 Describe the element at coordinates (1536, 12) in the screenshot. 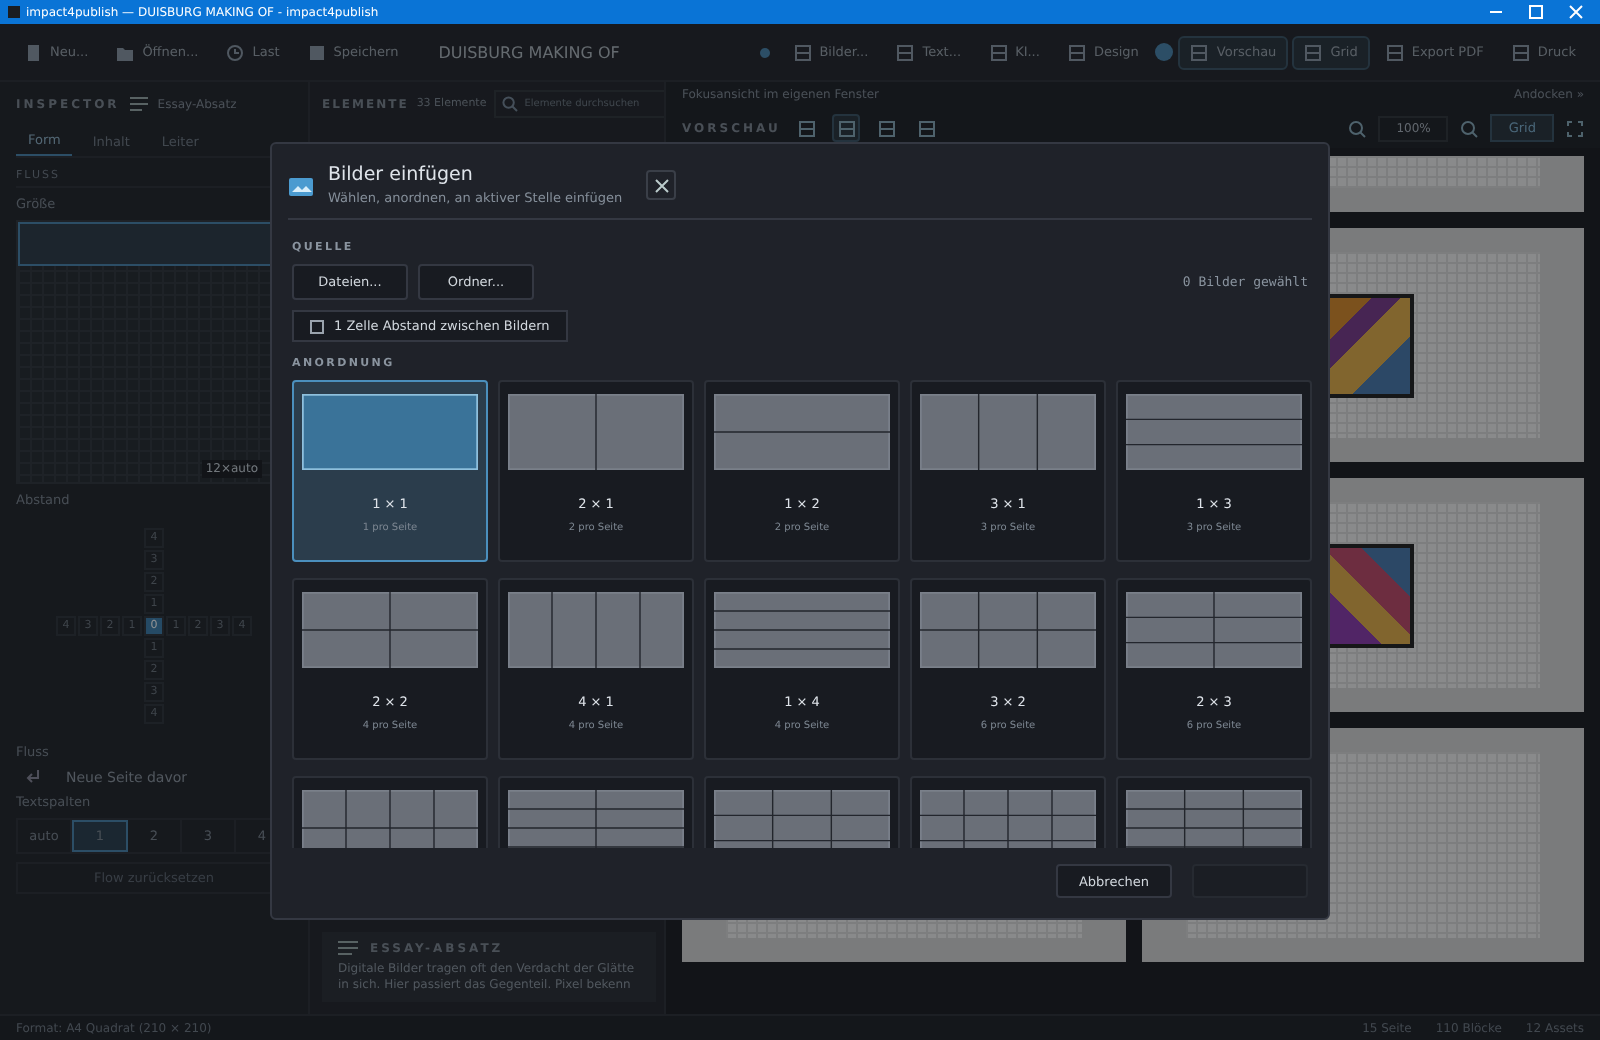

I see `maximize-icon` at that location.